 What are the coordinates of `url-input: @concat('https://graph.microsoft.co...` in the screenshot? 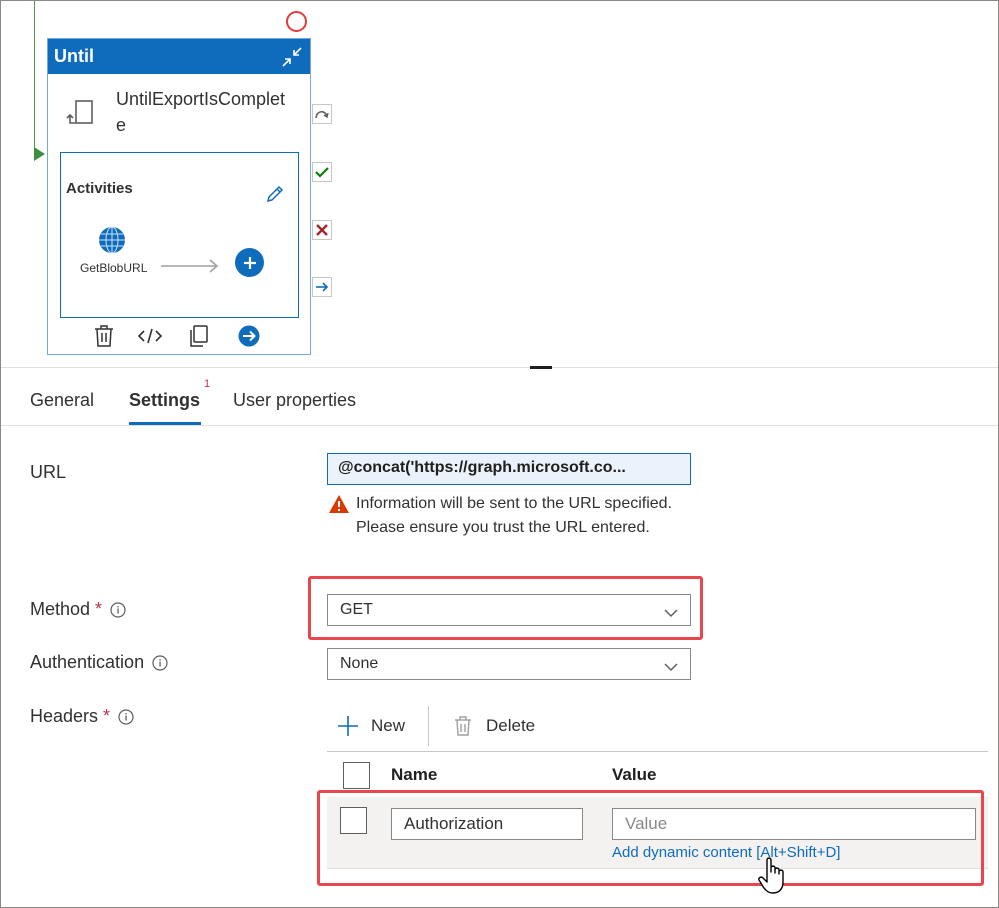 It's located at (509, 469).